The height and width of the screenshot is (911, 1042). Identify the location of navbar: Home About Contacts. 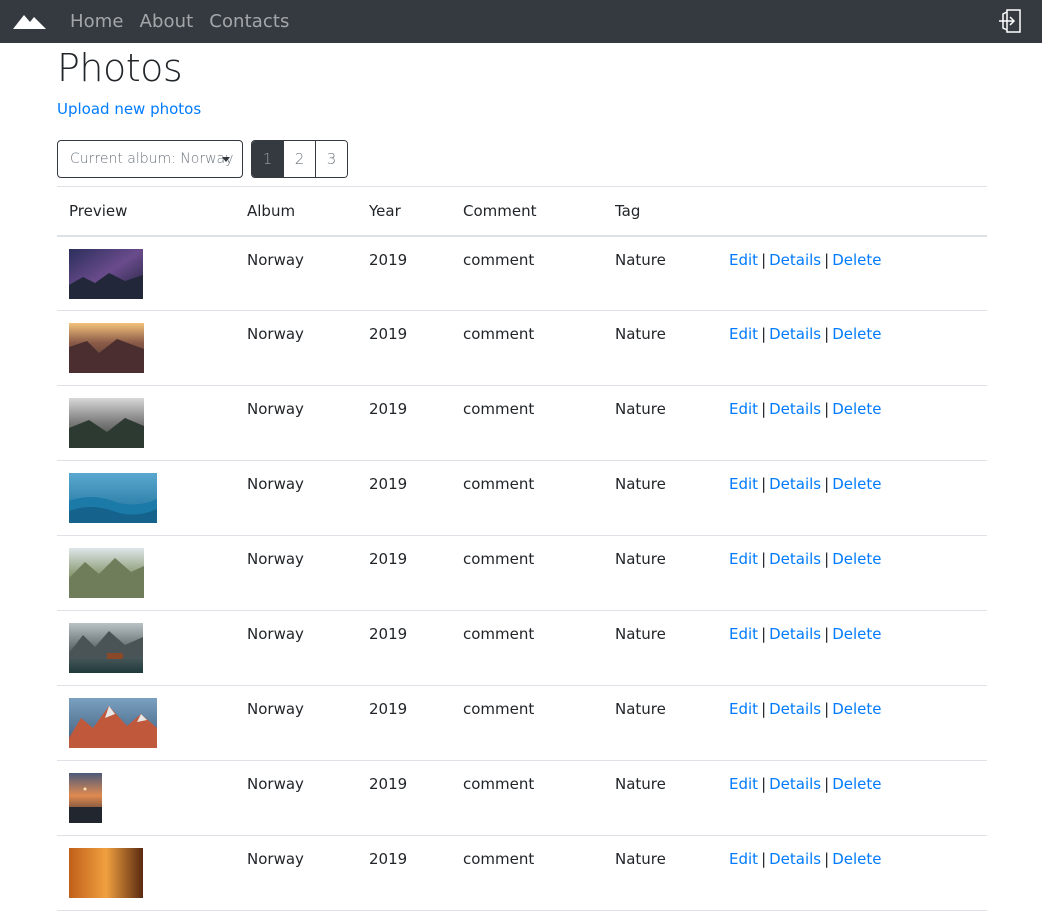
(521, 21).